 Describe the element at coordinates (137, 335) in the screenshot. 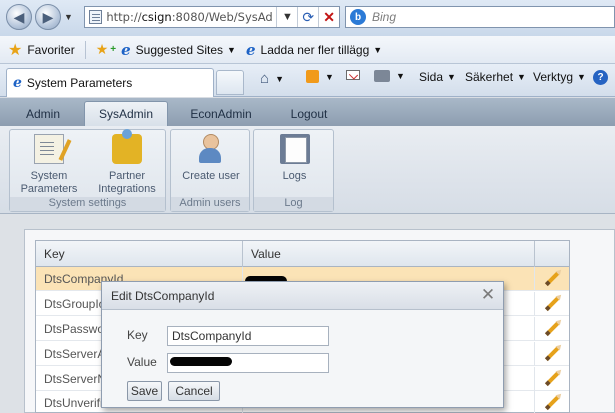

I see `key-label: Key` at that location.